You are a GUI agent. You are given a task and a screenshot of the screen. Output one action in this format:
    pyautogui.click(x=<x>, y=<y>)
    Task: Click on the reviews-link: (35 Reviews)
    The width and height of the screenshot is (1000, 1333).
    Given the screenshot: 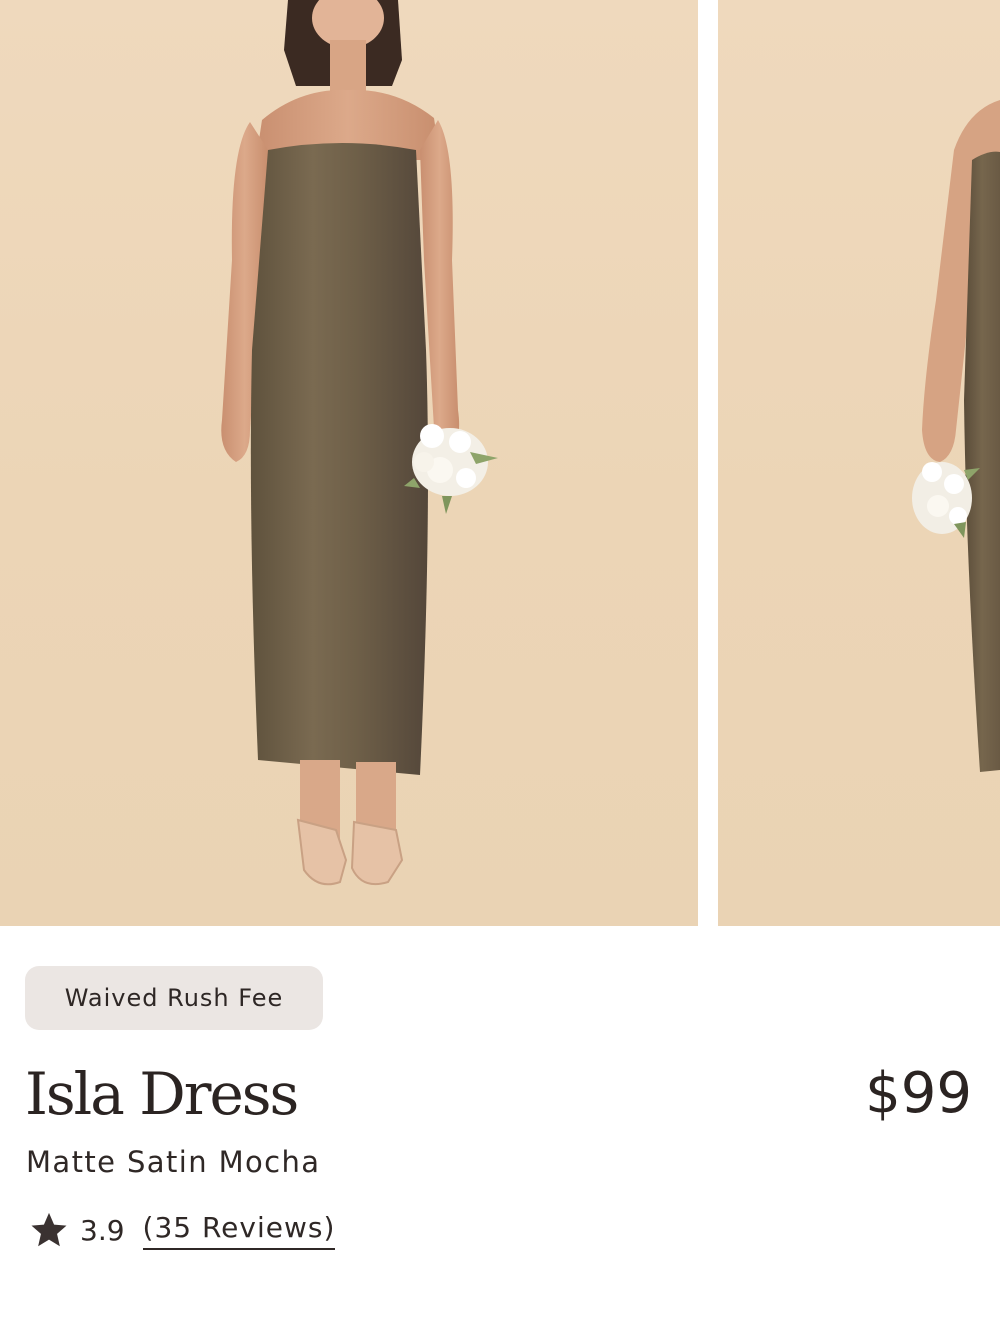 What is the action you would take?
    pyautogui.click(x=239, y=1230)
    